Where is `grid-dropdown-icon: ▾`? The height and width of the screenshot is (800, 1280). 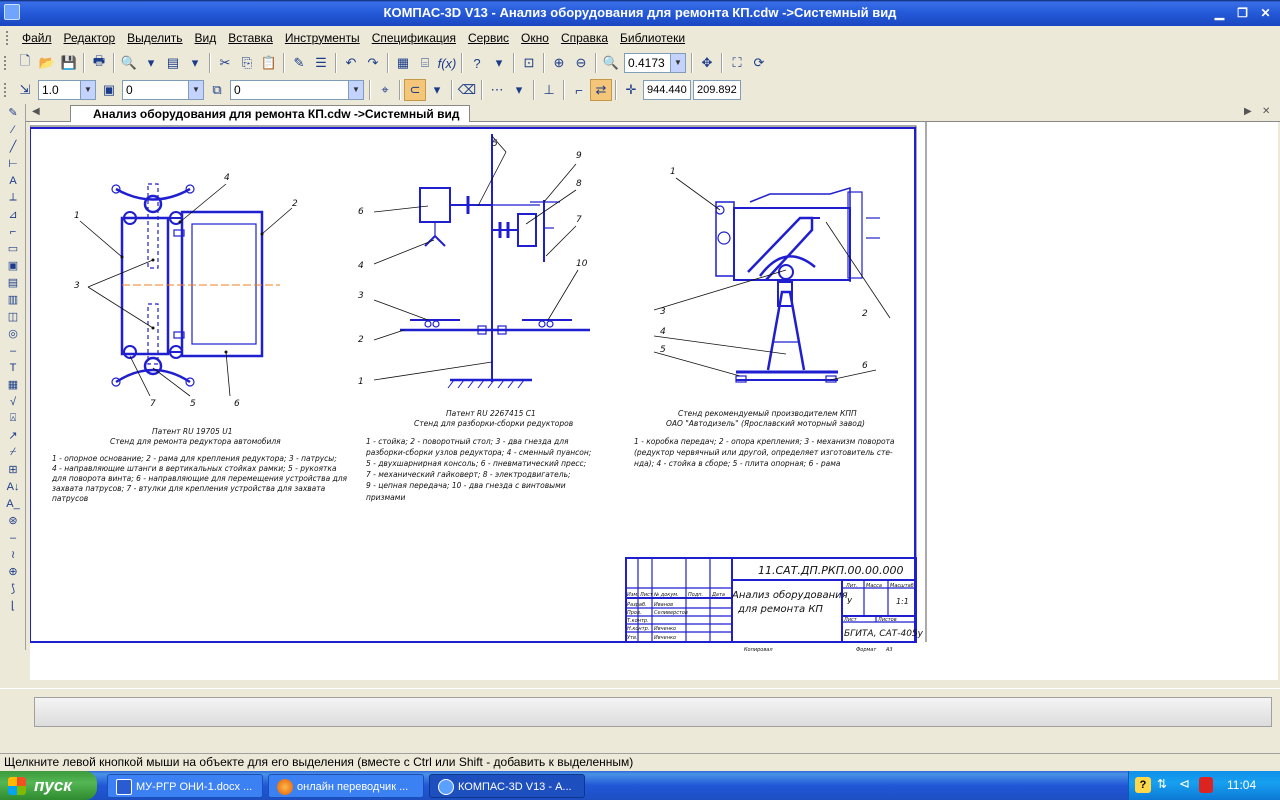
grid-dropdown-icon: ▾ is located at coordinates (519, 90).